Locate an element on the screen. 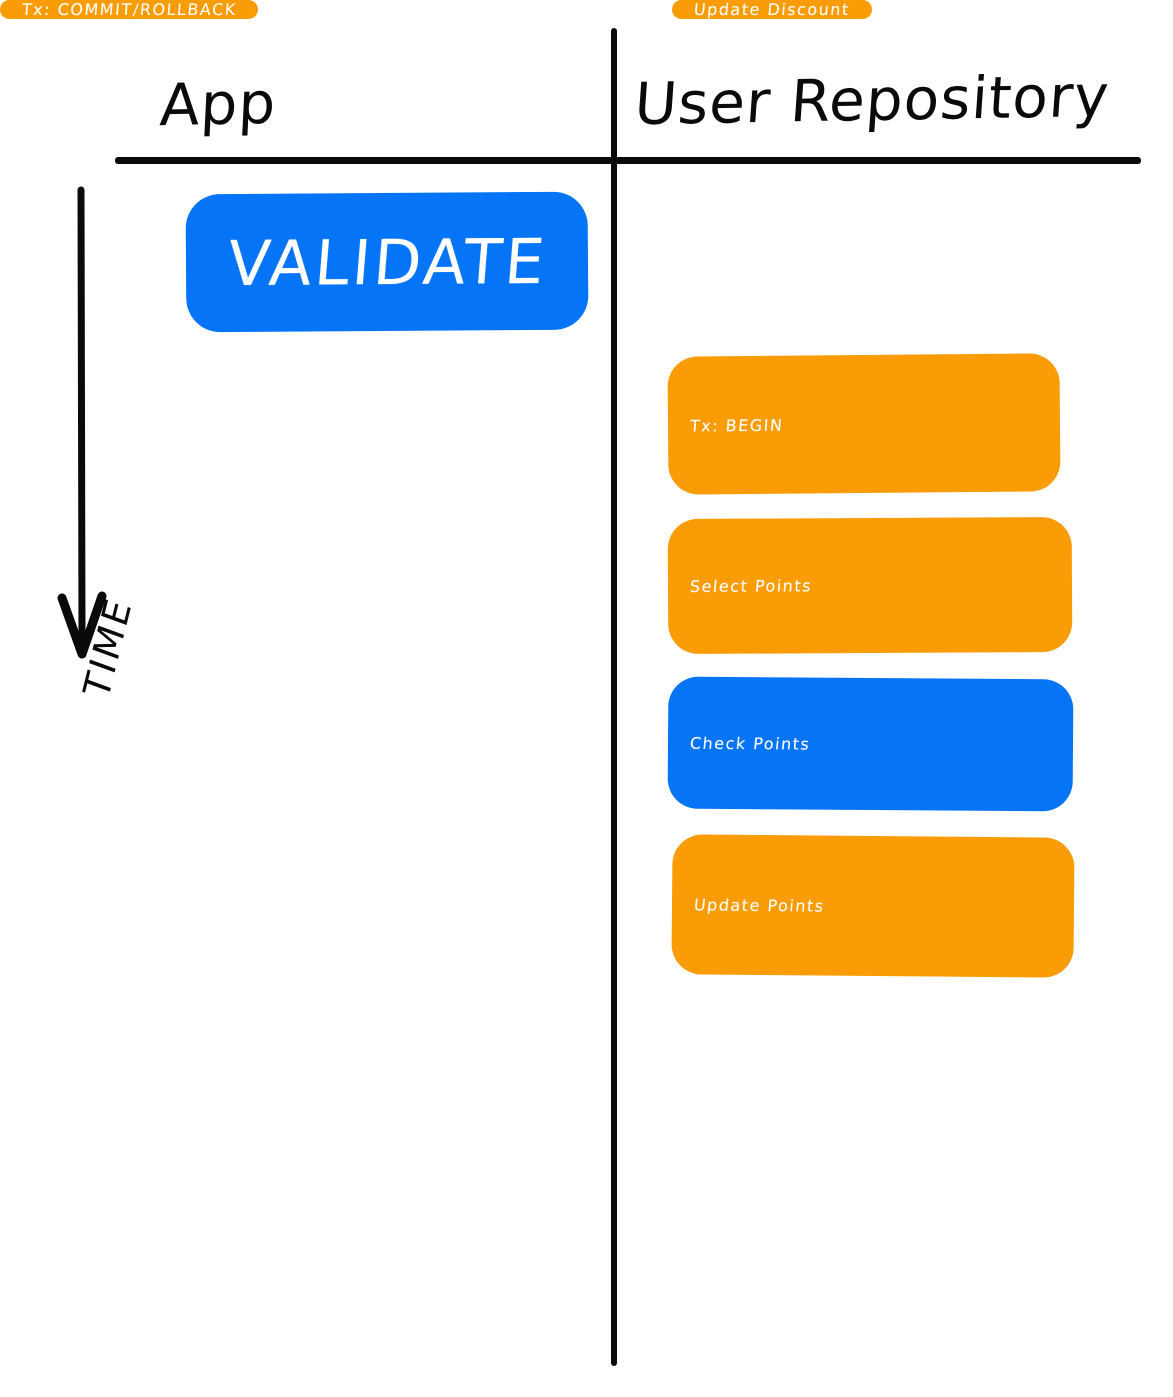  node-check-points: Check Points is located at coordinates (870, 744).